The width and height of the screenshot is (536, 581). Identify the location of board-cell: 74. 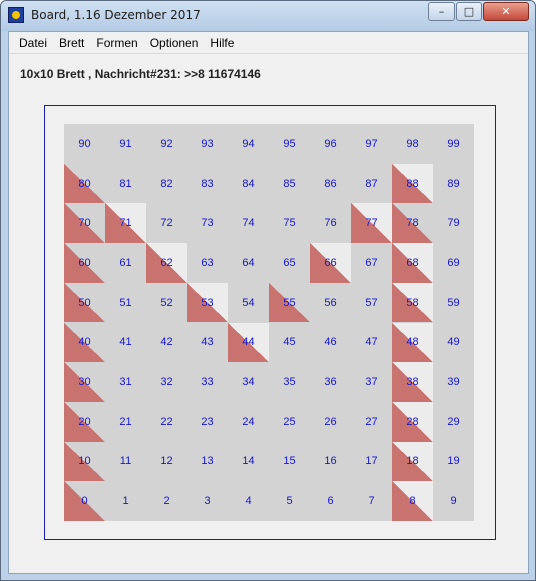
(248, 223).